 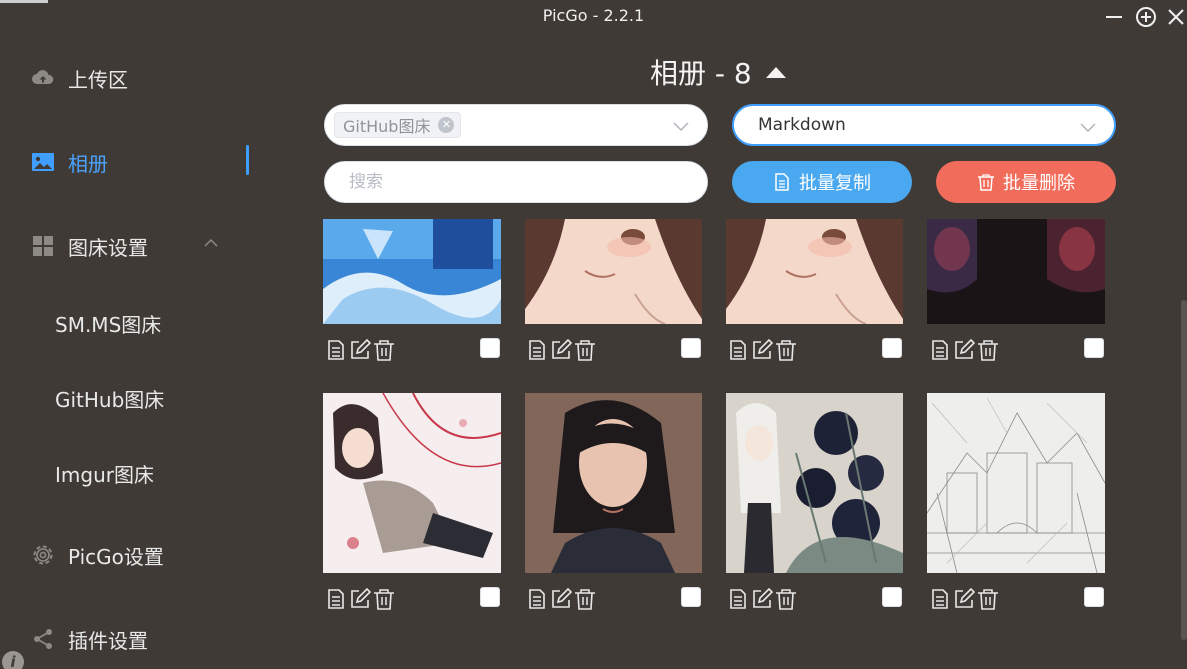 What do you see at coordinates (446, 125) in the screenshot?
I see `tag-close-icon: ✕` at bounding box center [446, 125].